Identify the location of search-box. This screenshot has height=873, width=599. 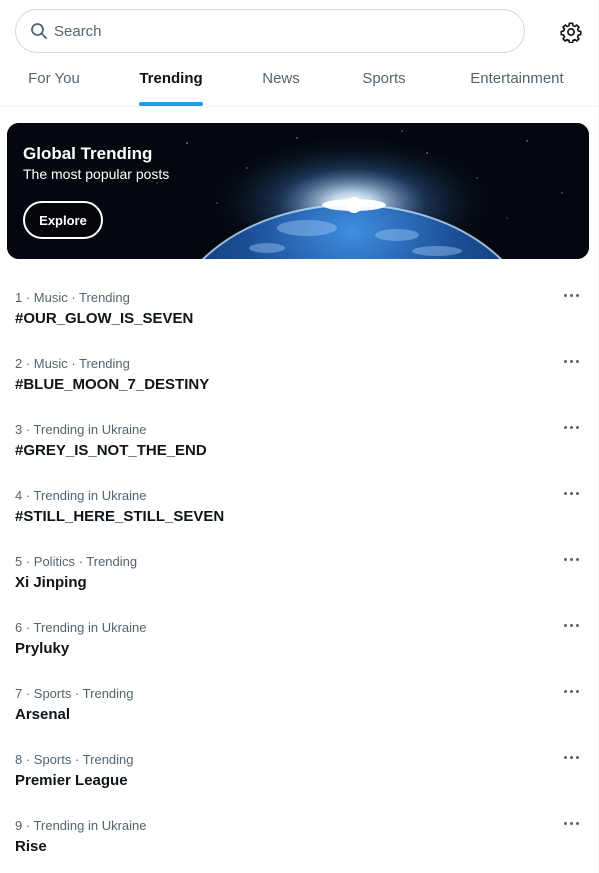
(270, 31).